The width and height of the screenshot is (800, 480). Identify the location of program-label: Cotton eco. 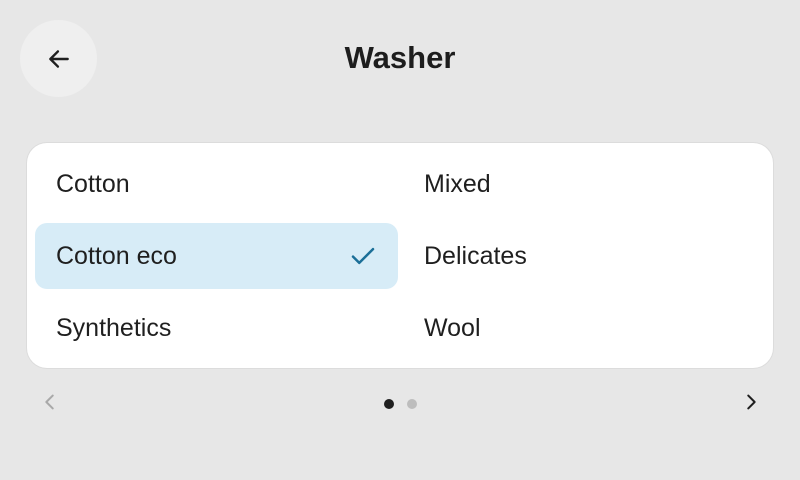
(116, 255).